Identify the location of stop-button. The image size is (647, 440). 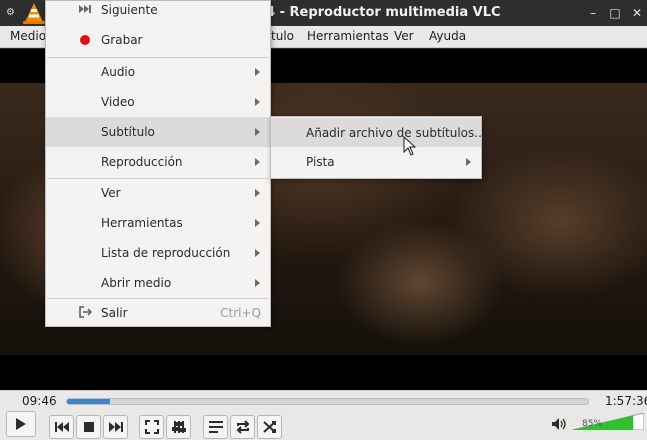
(88, 427).